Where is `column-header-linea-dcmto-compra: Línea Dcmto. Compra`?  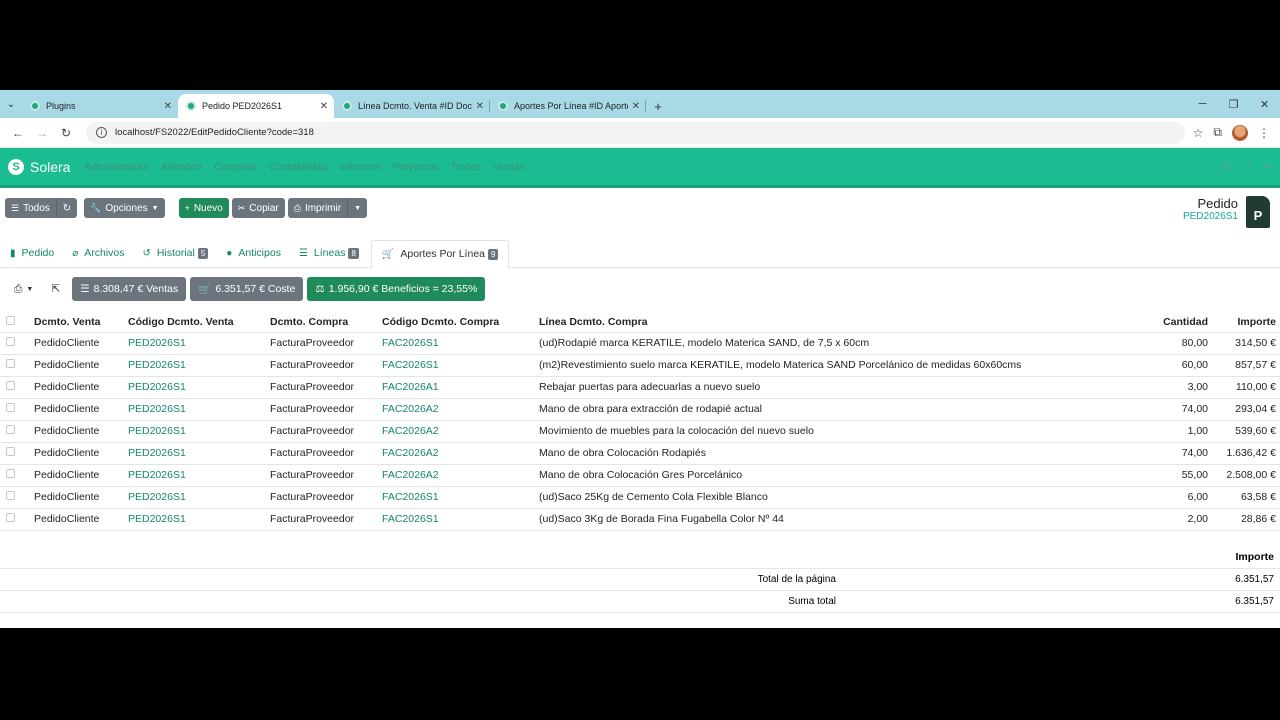
column-header-linea-dcmto-compra: Línea Dcmto. Compra is located at coordinates (833, 321).